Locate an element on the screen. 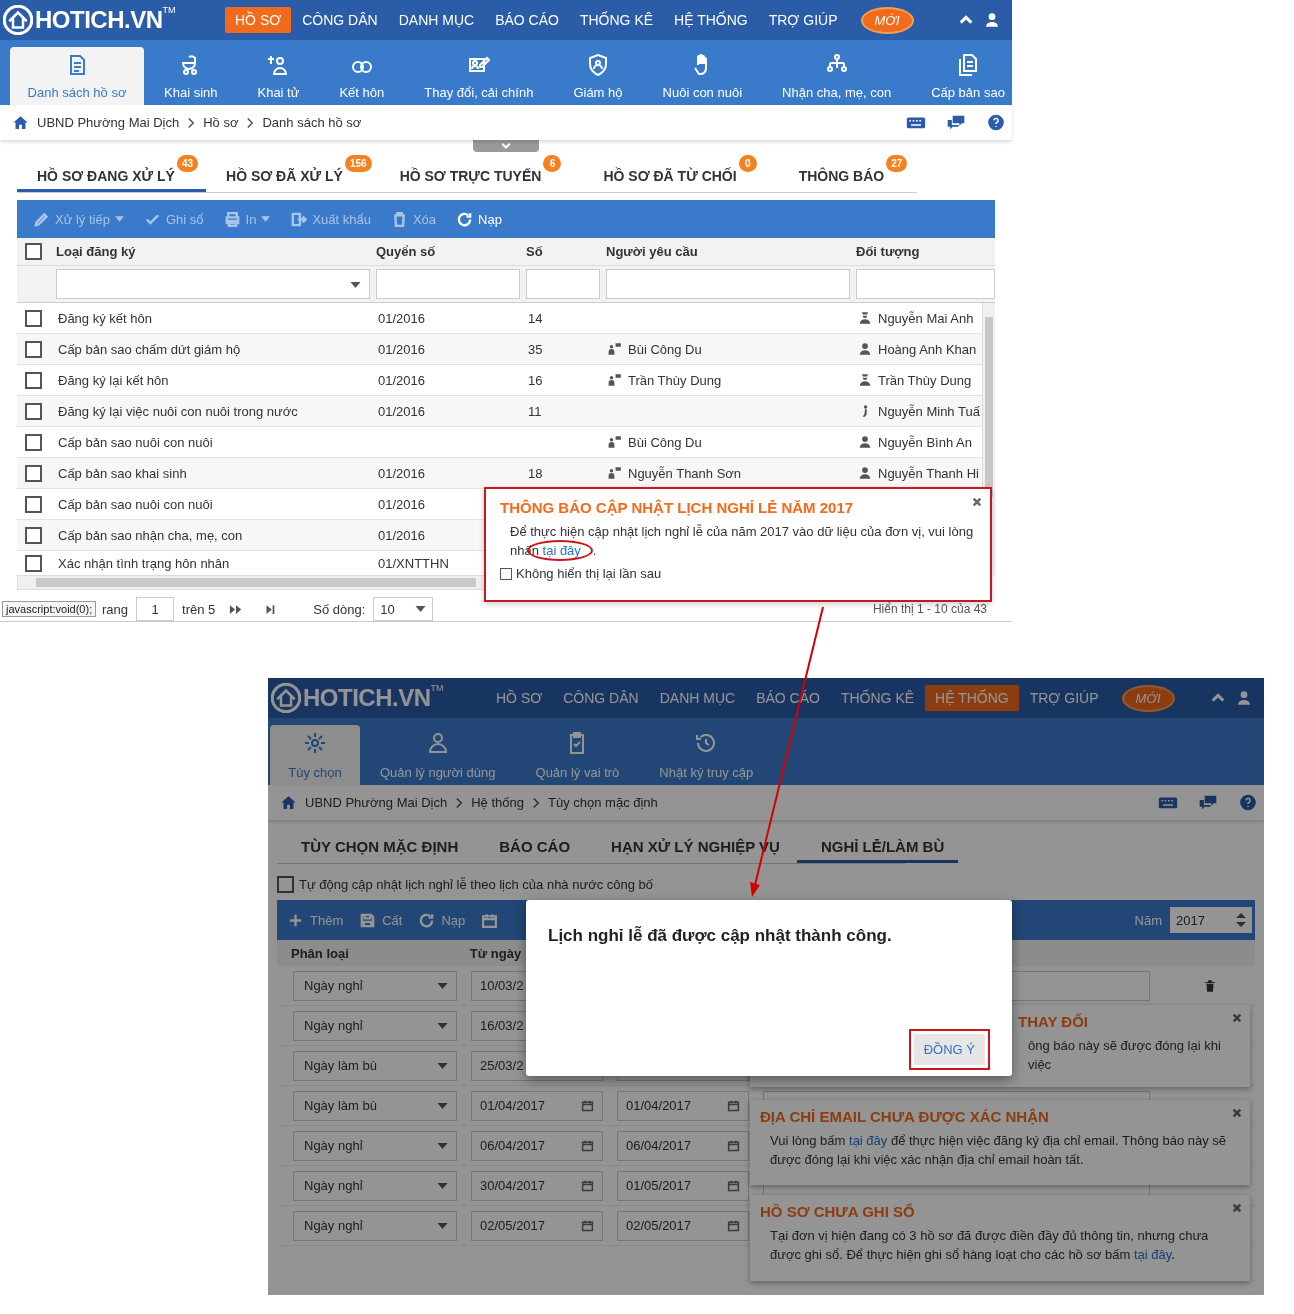 This screenshot has height=1314, width=1294. module-tab: Kết hôn is located at coordinates (362, 76).